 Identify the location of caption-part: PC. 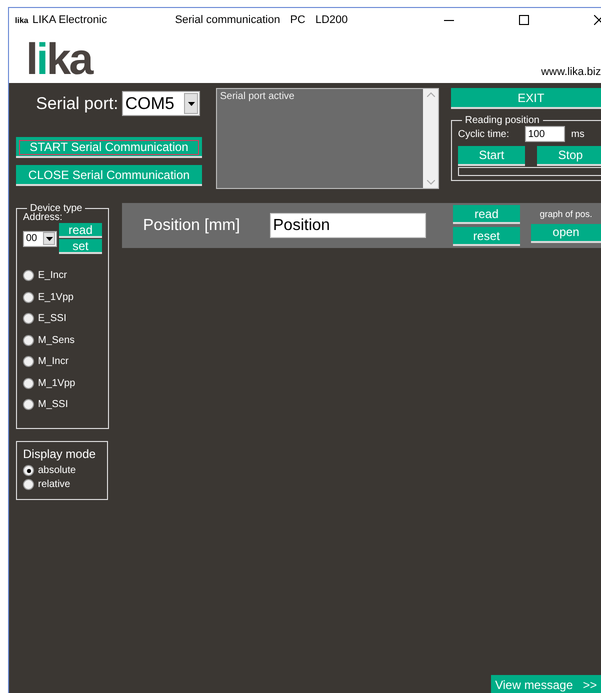
(298, 20).